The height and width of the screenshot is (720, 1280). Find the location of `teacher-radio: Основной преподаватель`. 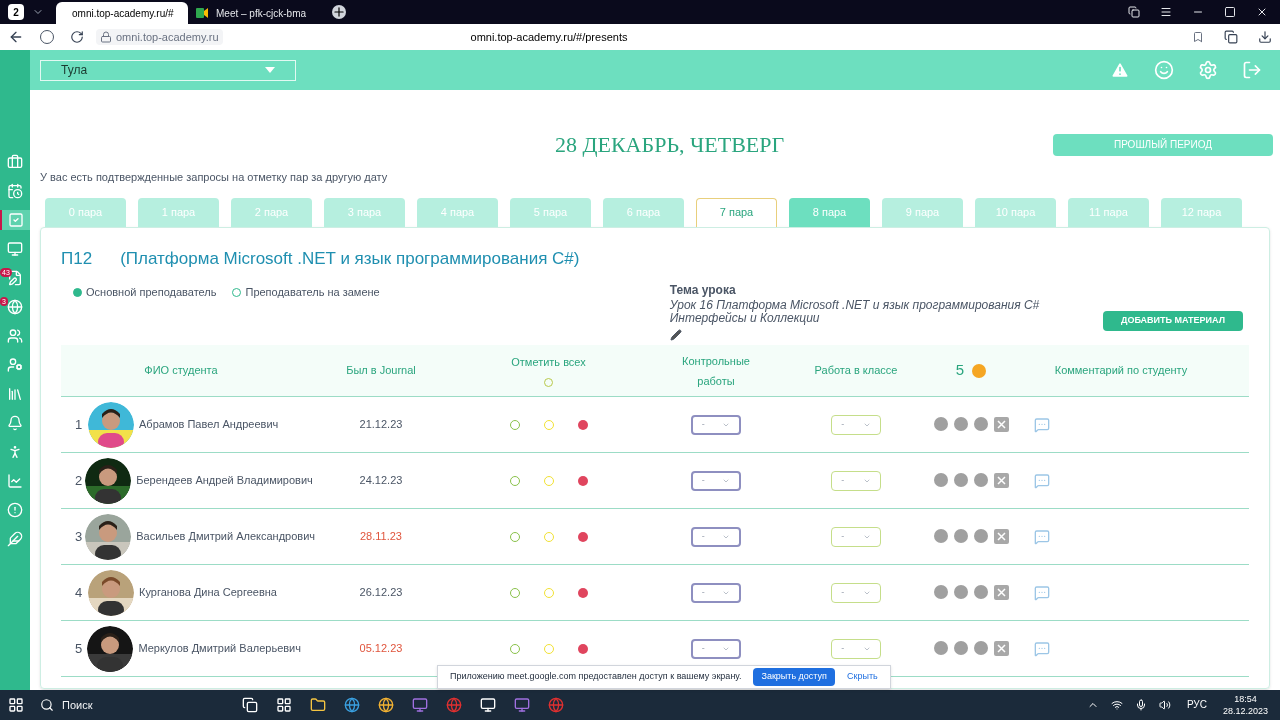

teacher-radio: Основной преподаватель is located at coordinates (145, 292).